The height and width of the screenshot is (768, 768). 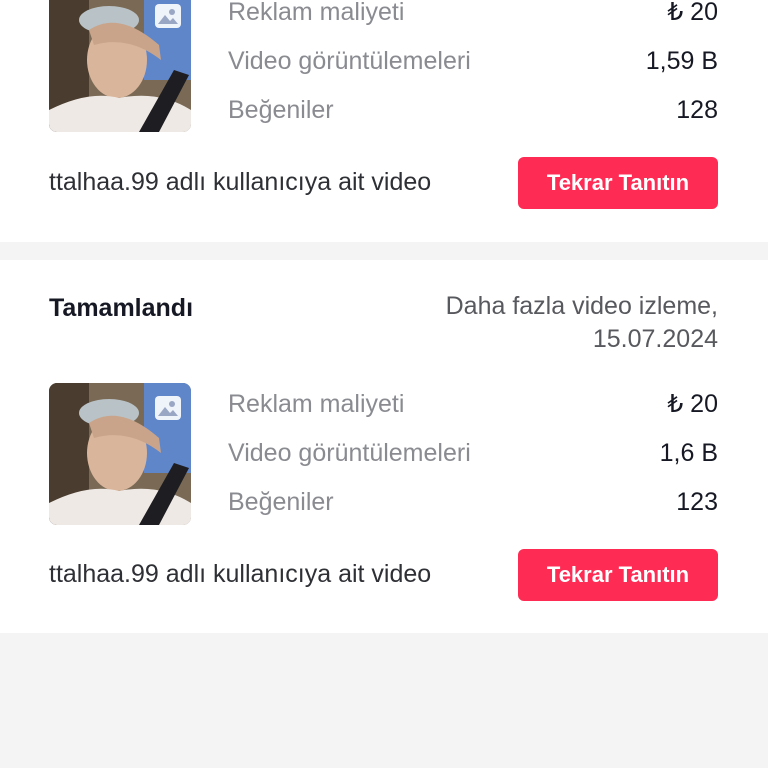 What do you see at coordinates (582, 323) in the screenshot?
I see `campaign-goal-date: Daha fazla video izleme, 15.07.2024` at bounding box center [582, 323].